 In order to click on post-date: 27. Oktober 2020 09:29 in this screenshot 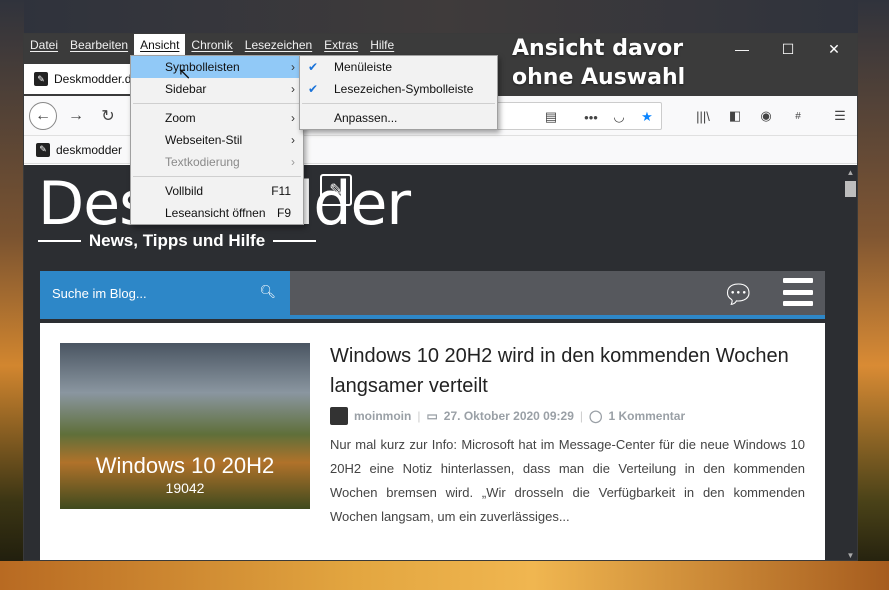, I will do `click(508, 416)`.